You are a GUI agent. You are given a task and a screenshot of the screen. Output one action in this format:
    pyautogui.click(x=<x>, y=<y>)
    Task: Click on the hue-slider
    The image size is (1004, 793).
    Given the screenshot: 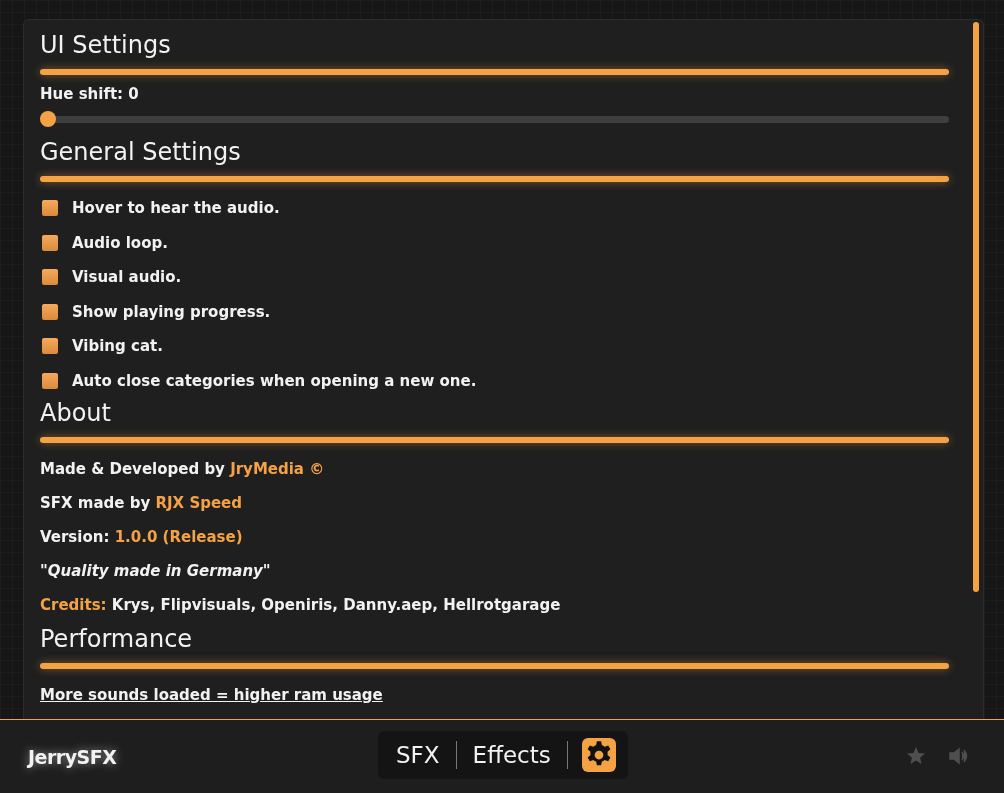 What is the action you would take?
    pyautogui.click(x=494, y=119)
    